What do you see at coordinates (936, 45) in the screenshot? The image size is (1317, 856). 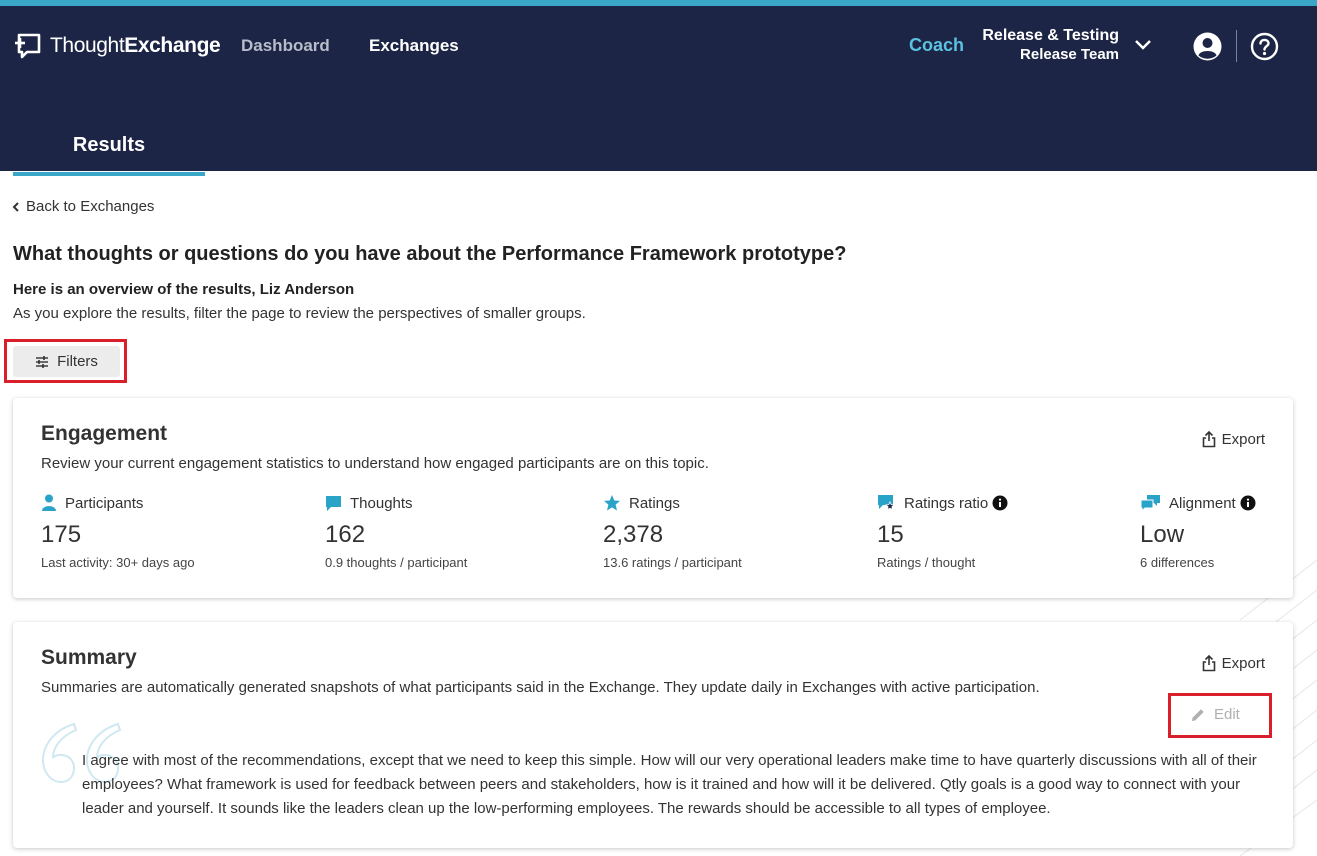 I see `coach-link: Coach` at bounding box center [936, 45].